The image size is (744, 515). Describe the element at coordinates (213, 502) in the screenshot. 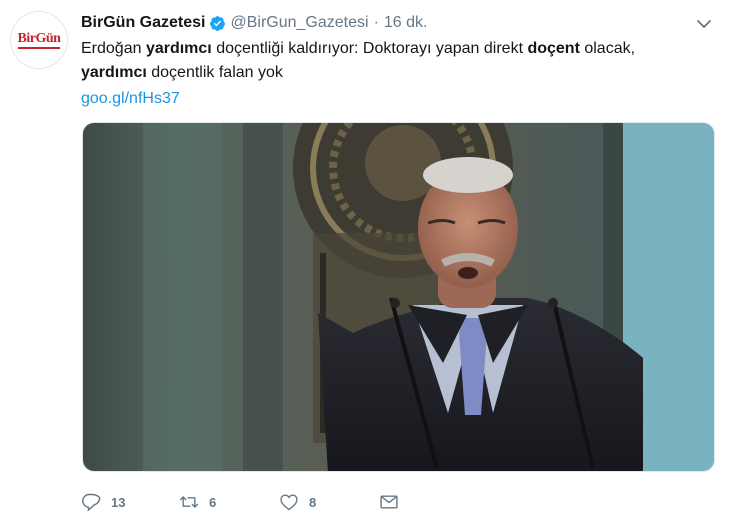

I see `retweet-count: 6` at that location.